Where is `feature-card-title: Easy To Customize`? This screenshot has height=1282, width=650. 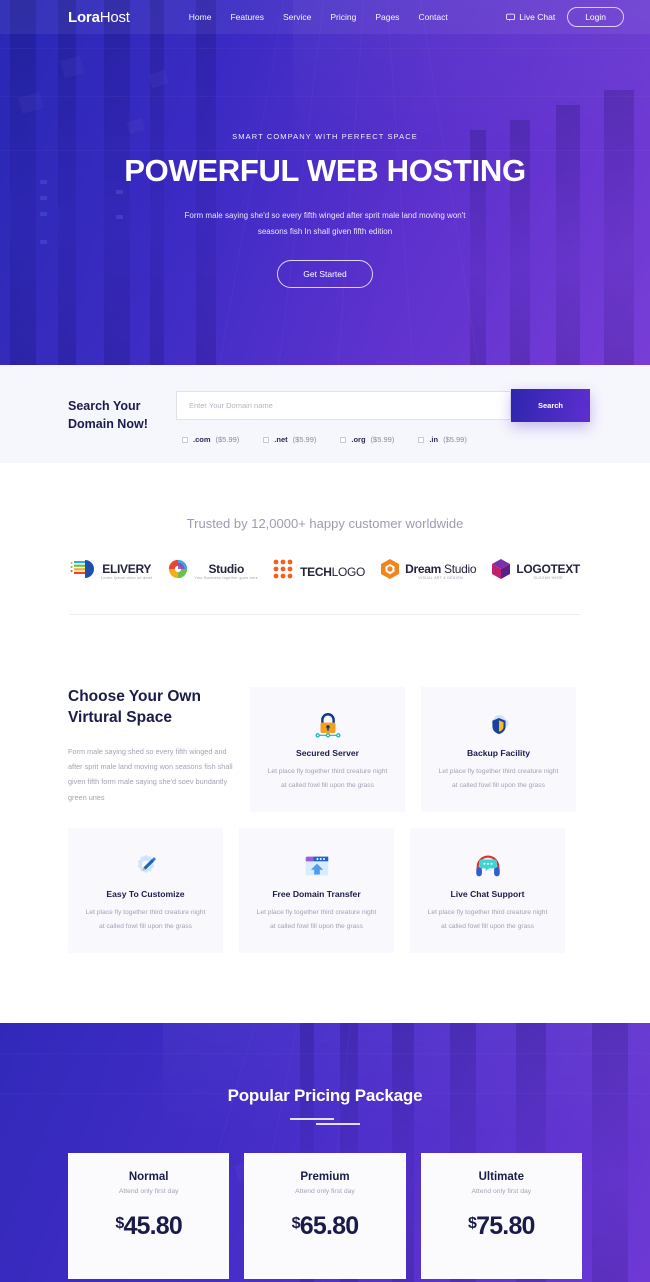
feature-card-title: Easy To Customize is located at coordinates (145, 894).